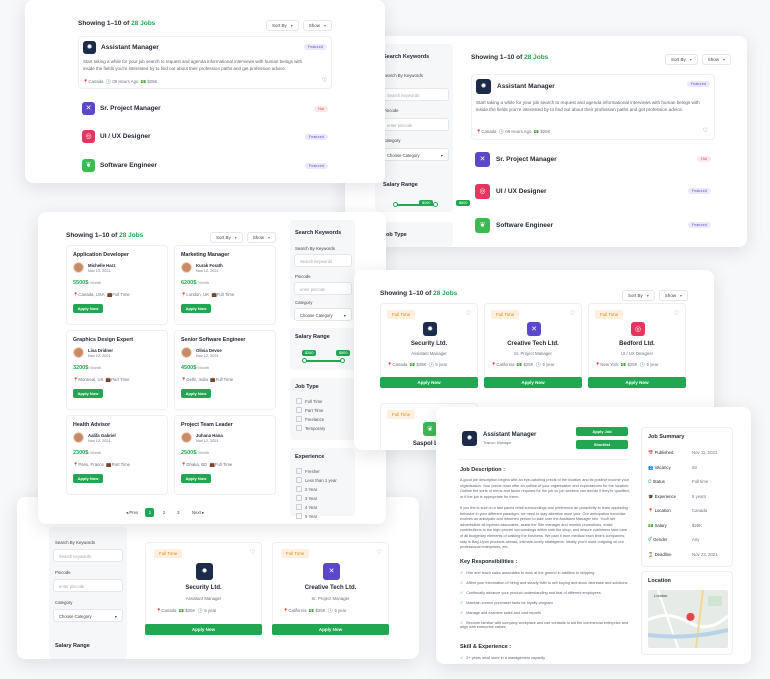  What do you see at coordinates (310, 428) in the screenshot?
I see `jobtype-checkbox: Temporary` at bounding box center [310, 428].